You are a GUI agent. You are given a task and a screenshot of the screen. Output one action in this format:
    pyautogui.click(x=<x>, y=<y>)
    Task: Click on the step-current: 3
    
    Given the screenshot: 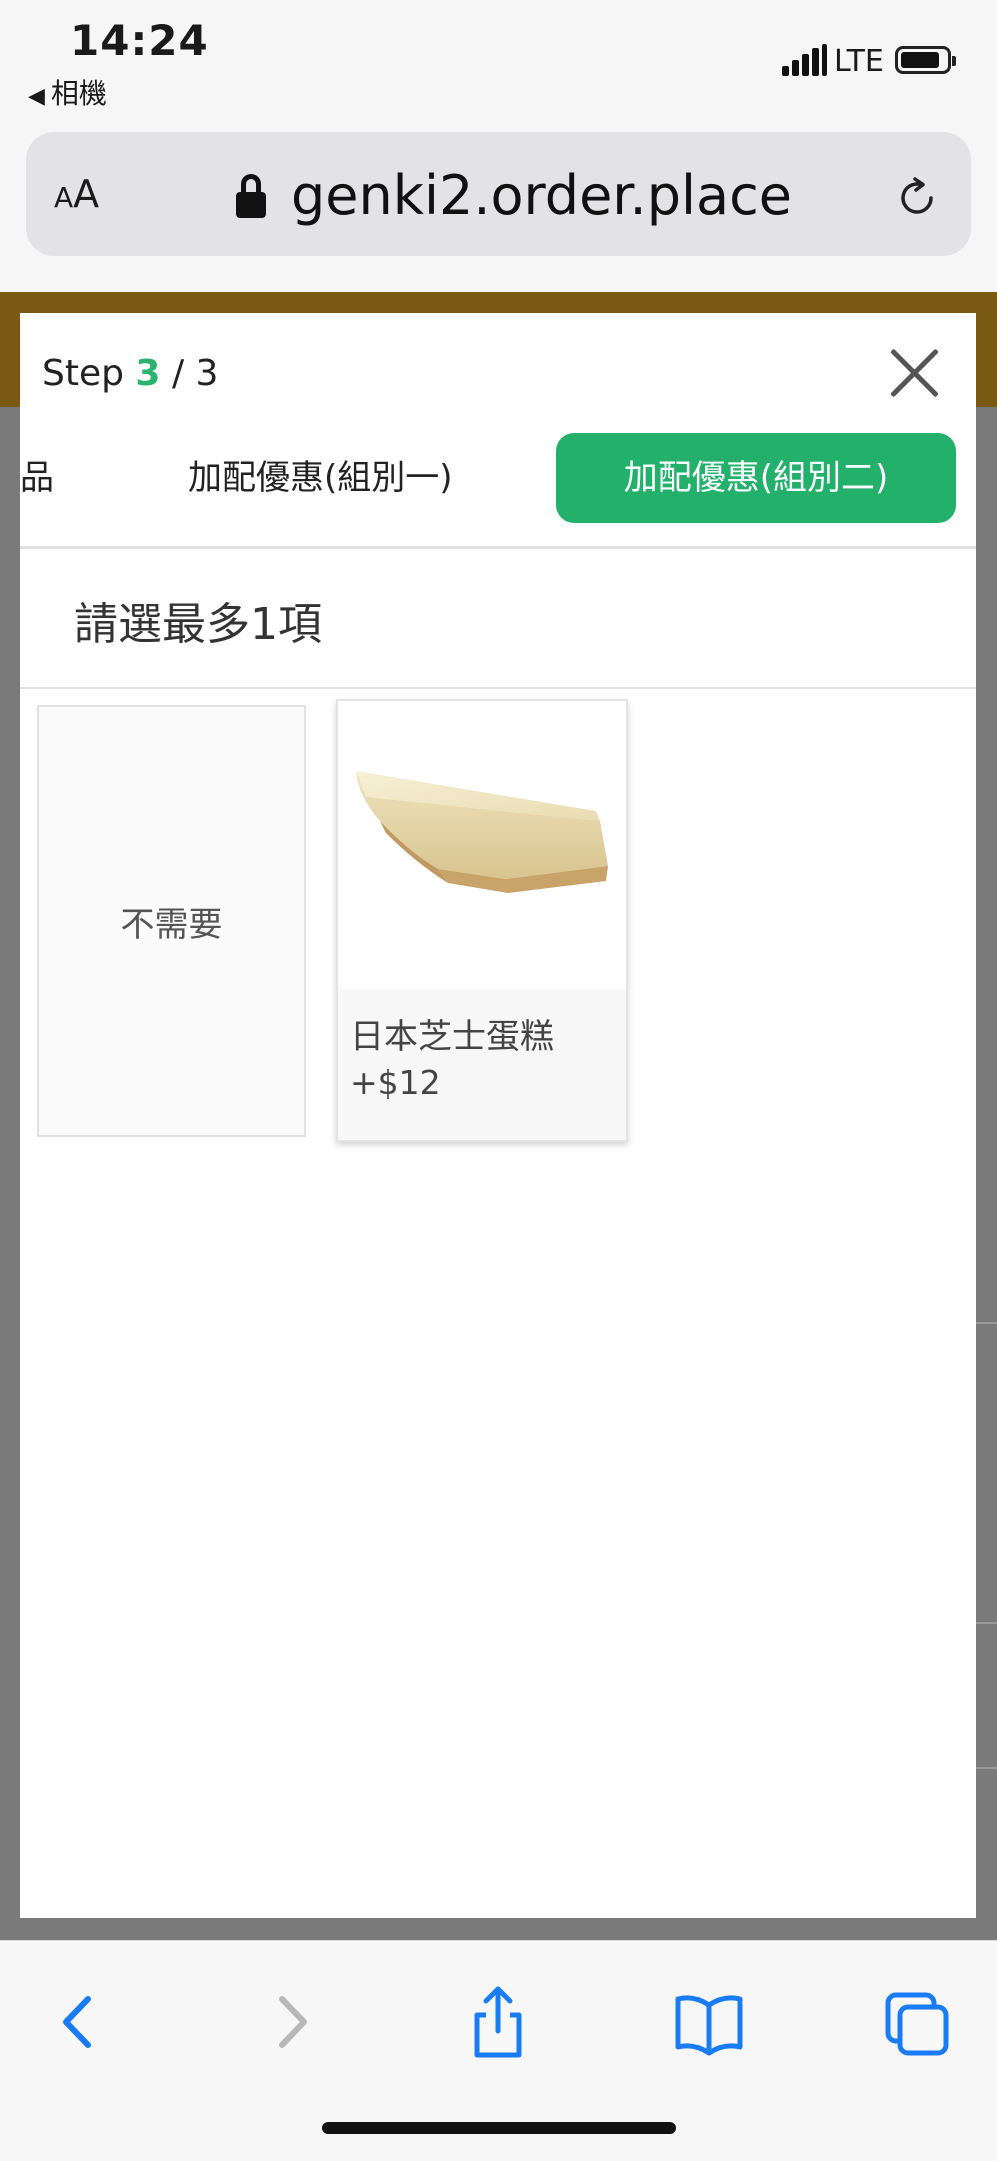 What is the action you would take?
    pyautogui.click(x=148, y=373)
    